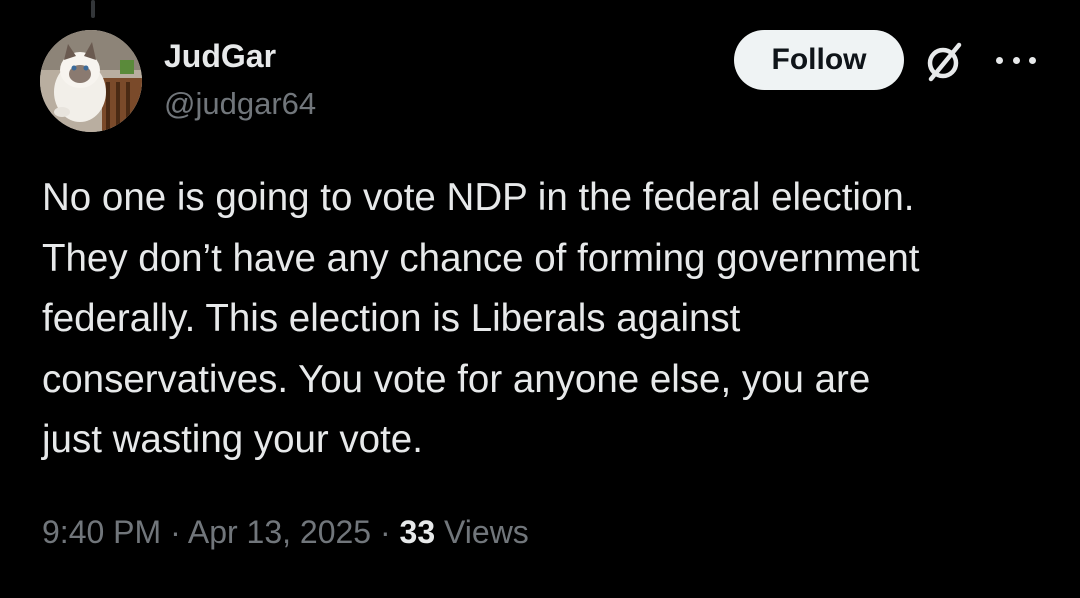 This screenshot has height=598, width=1080. I want to click on avatar-image, so click(91, 81).